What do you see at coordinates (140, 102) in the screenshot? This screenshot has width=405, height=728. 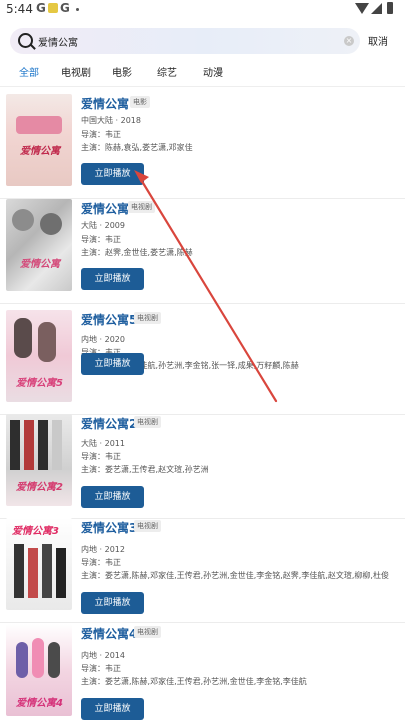 I see `type-badge: 电影` at bounding box center [140, 102].